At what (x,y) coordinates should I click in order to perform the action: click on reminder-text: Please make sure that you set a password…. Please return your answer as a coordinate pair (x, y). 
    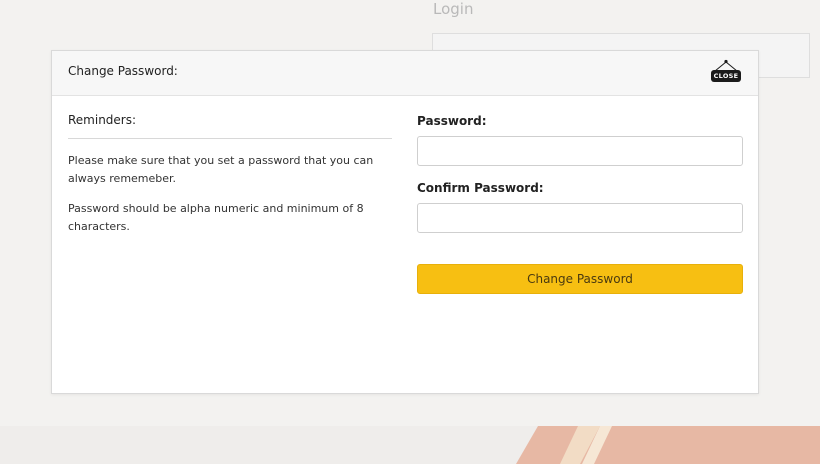
    Looking at the image, I should click on (221, 169).